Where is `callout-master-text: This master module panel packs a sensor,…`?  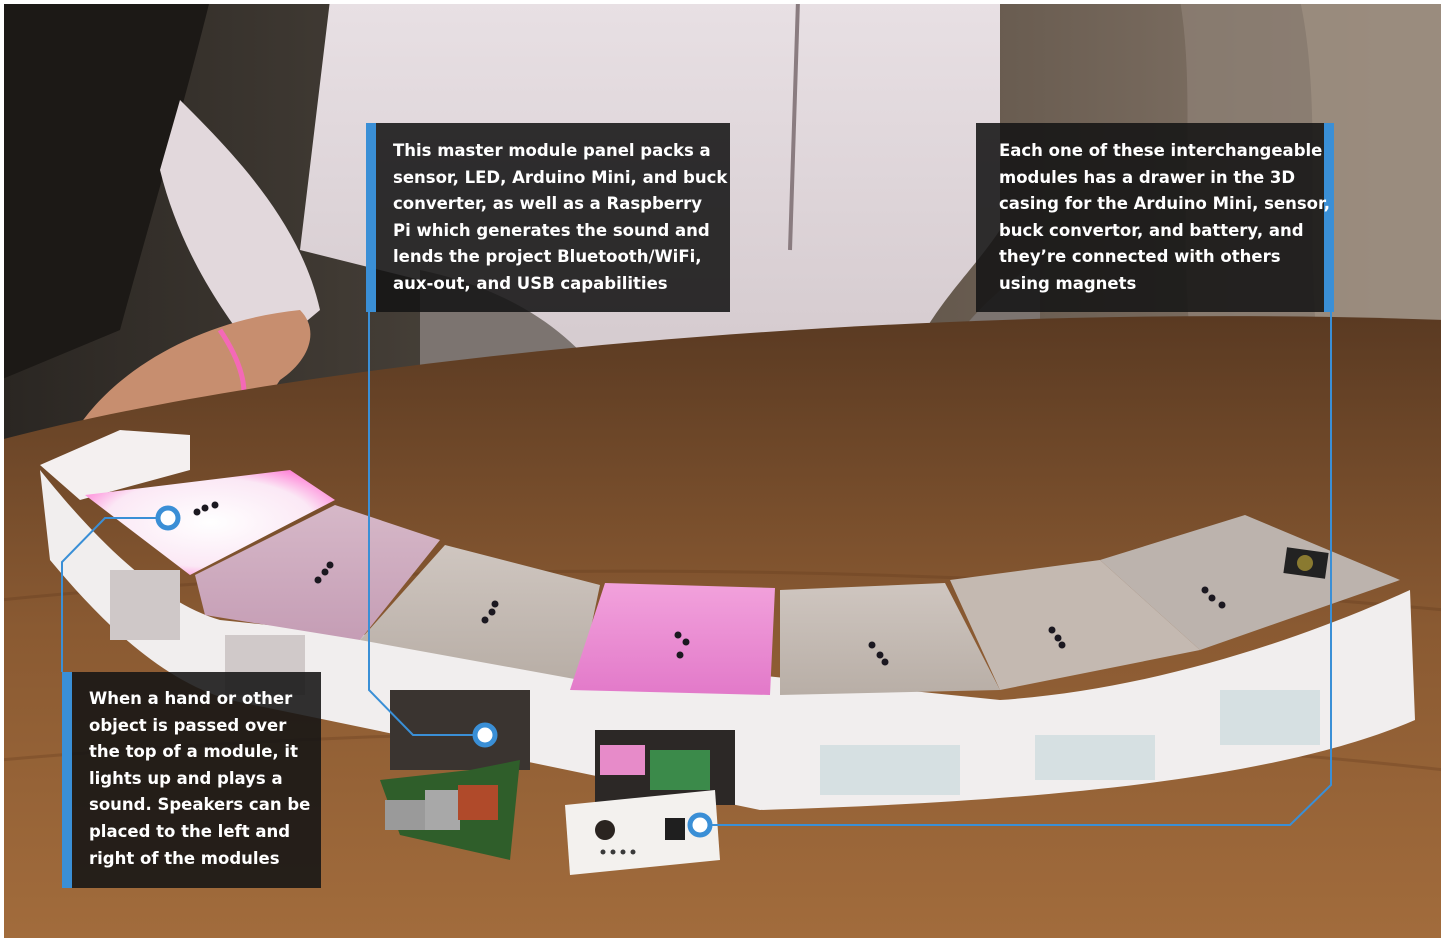
callout-master-text: This master module panel packs a sensor,… is located at coordinates (560, 218).